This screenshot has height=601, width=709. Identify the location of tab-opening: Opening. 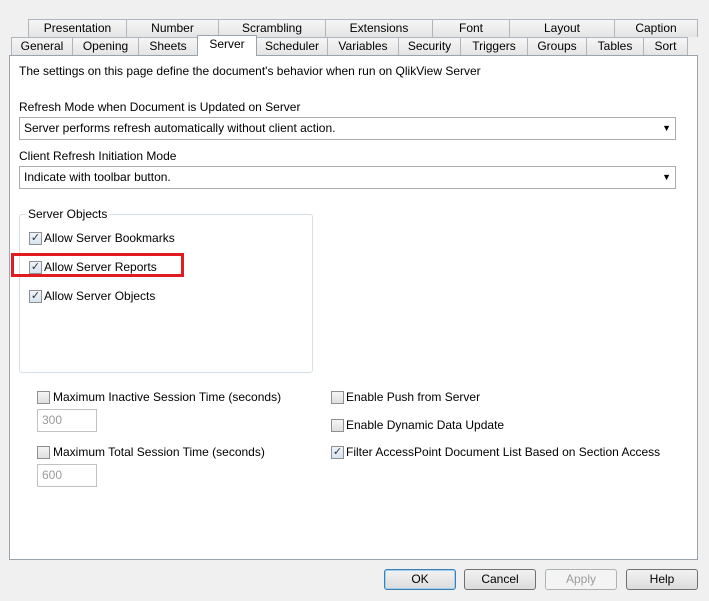
(105, 46).